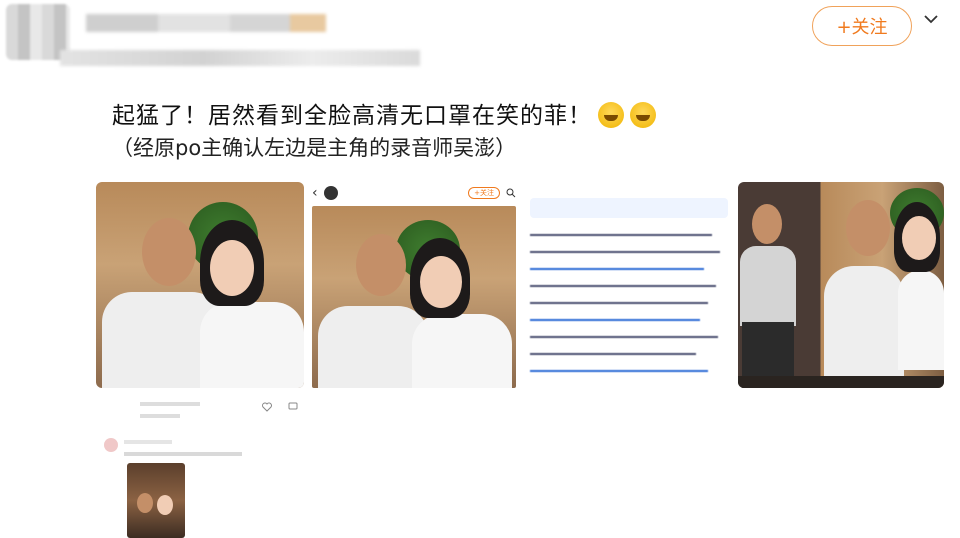 The image size is (960, 538). Describe the element at coordinates (629, 186) in the screenshot. I see `doc-top-bar` at that location.